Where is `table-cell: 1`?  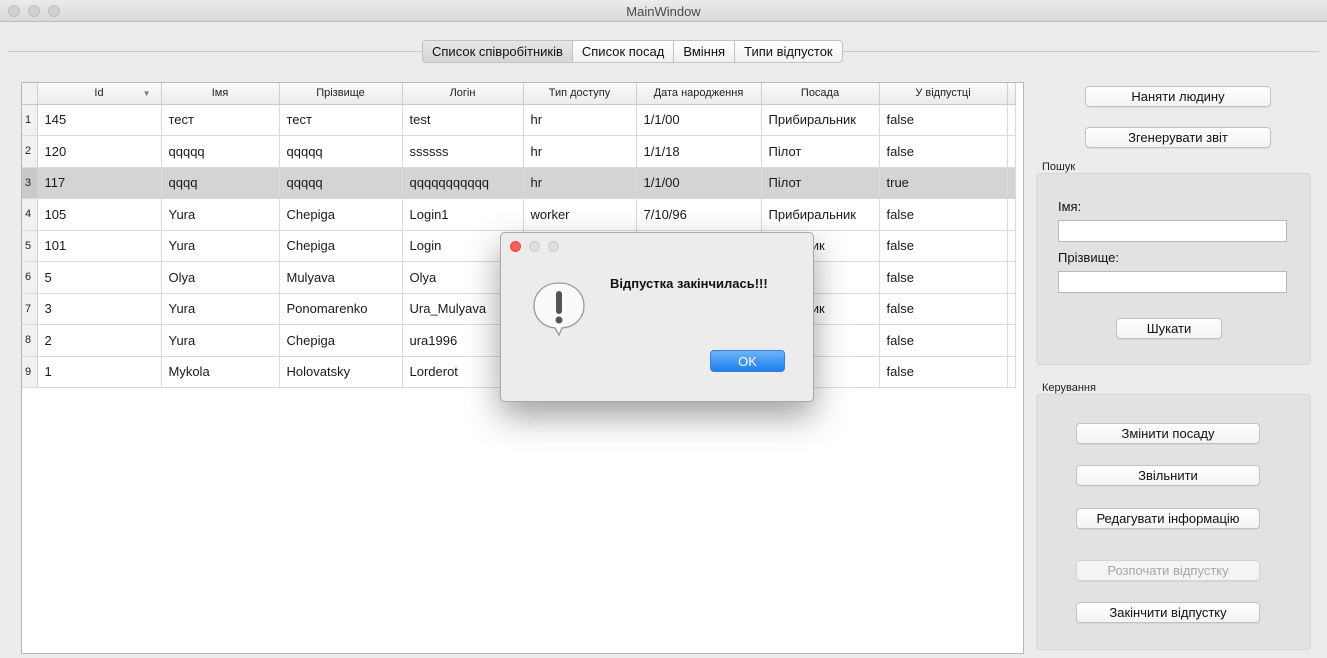
table-cell: 1 is located at coordinates (99, 372).